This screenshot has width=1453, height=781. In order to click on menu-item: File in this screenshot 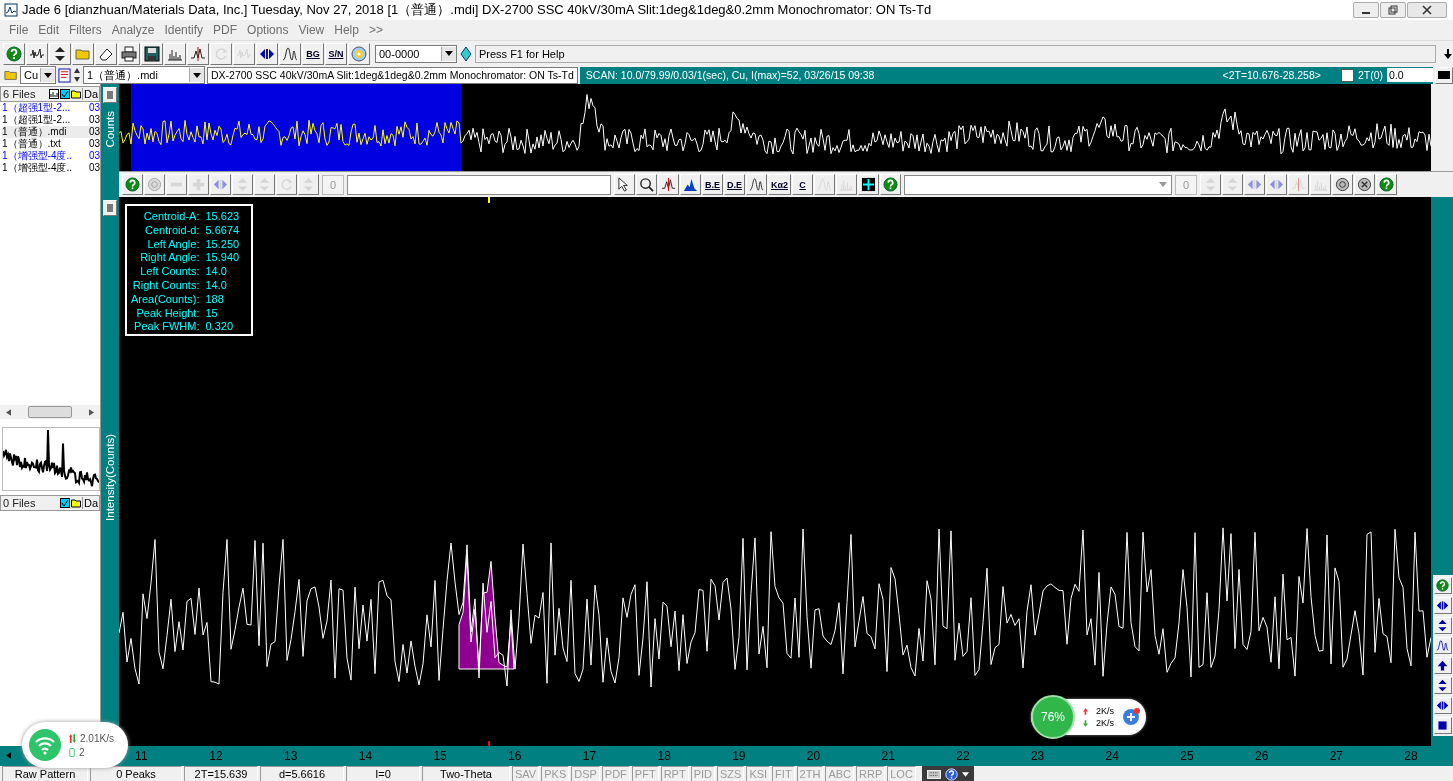, I will do `click(19, 30)`.